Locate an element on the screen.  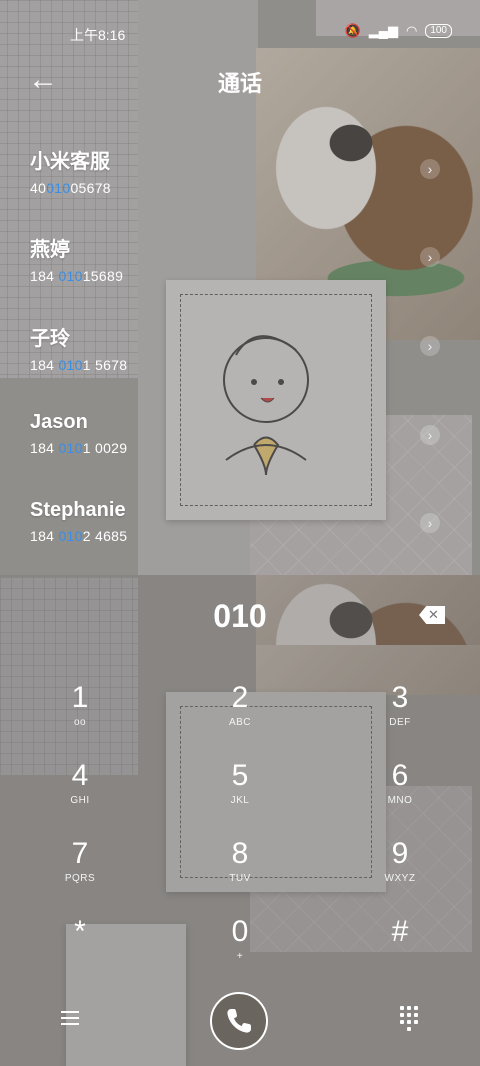
voicemail-icon: ᴏᴏ is located at coordinates (80, 722).